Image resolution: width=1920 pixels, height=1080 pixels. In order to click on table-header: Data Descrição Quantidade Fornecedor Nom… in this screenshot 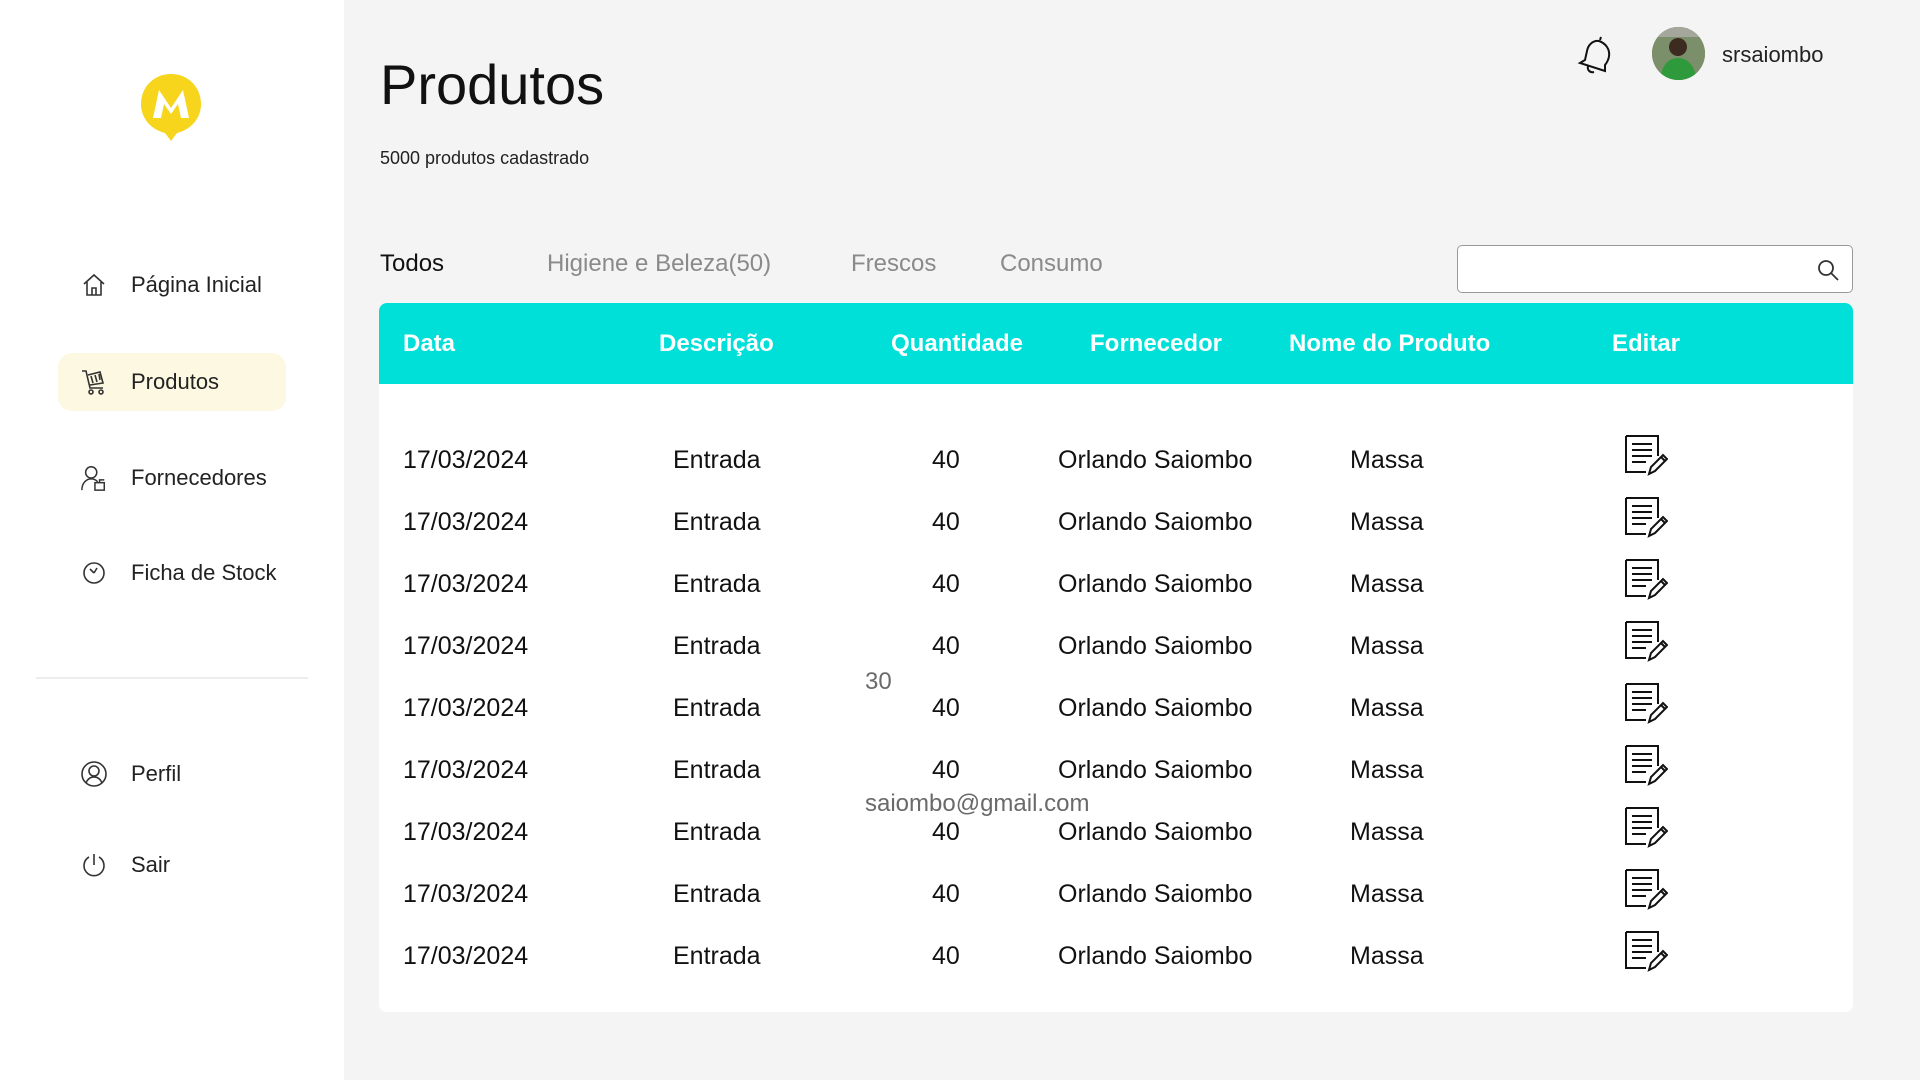, I will do `click(1116, 343)`.